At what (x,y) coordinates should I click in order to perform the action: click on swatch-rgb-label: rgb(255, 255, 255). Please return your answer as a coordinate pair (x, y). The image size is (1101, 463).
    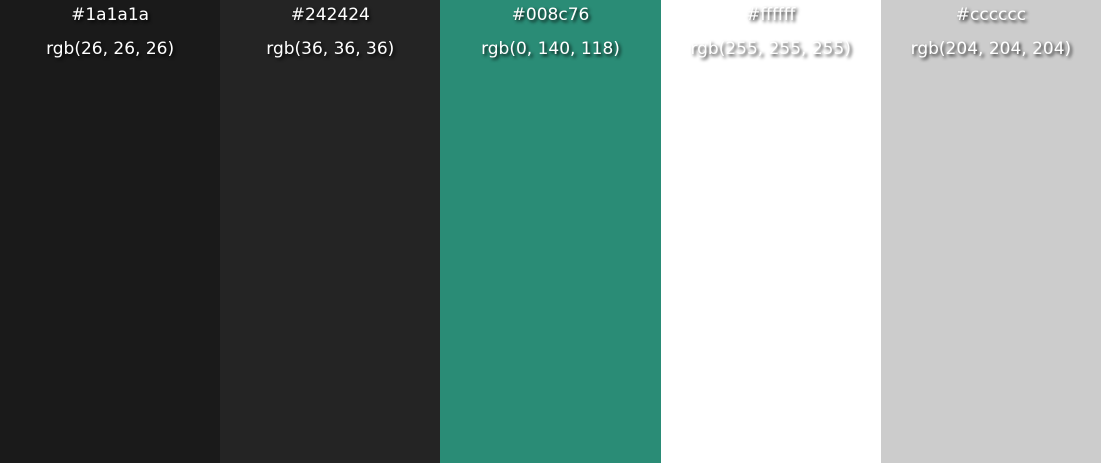
    Looking at the image, I should click on (770, 49).